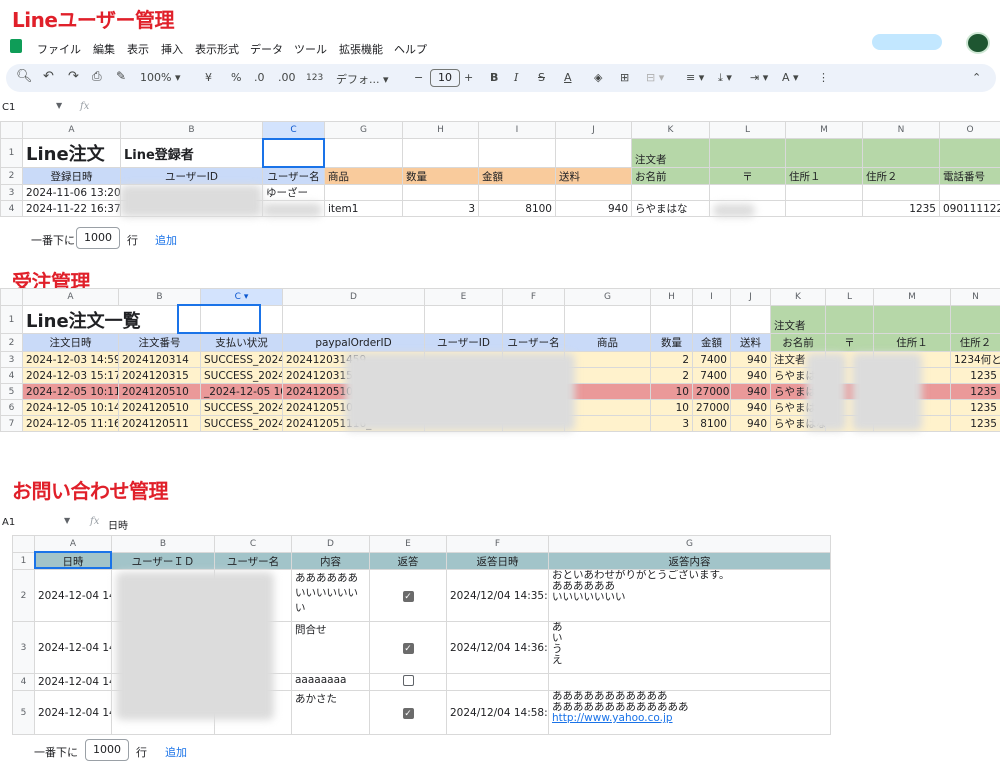  I want to click on menu-tools: ツール, so click(310, 49).